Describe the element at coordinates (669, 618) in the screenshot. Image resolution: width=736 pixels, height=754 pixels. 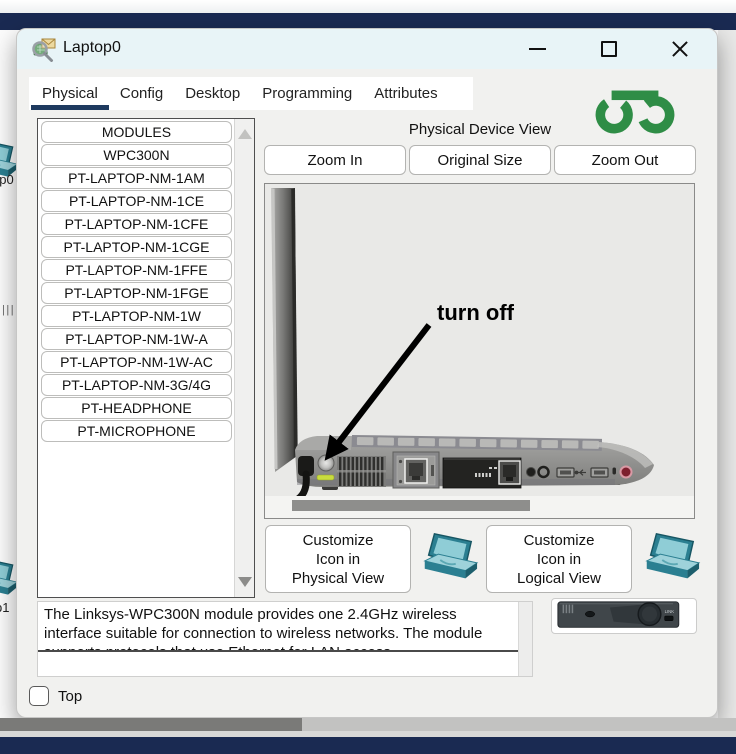
I see `card-link-led` at that location.